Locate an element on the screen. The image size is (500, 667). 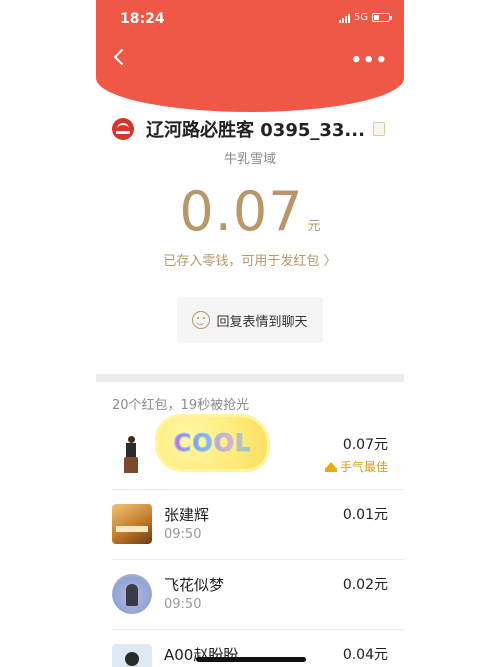
amount-display: 0.07 元 is located at coordinates (250, 211).